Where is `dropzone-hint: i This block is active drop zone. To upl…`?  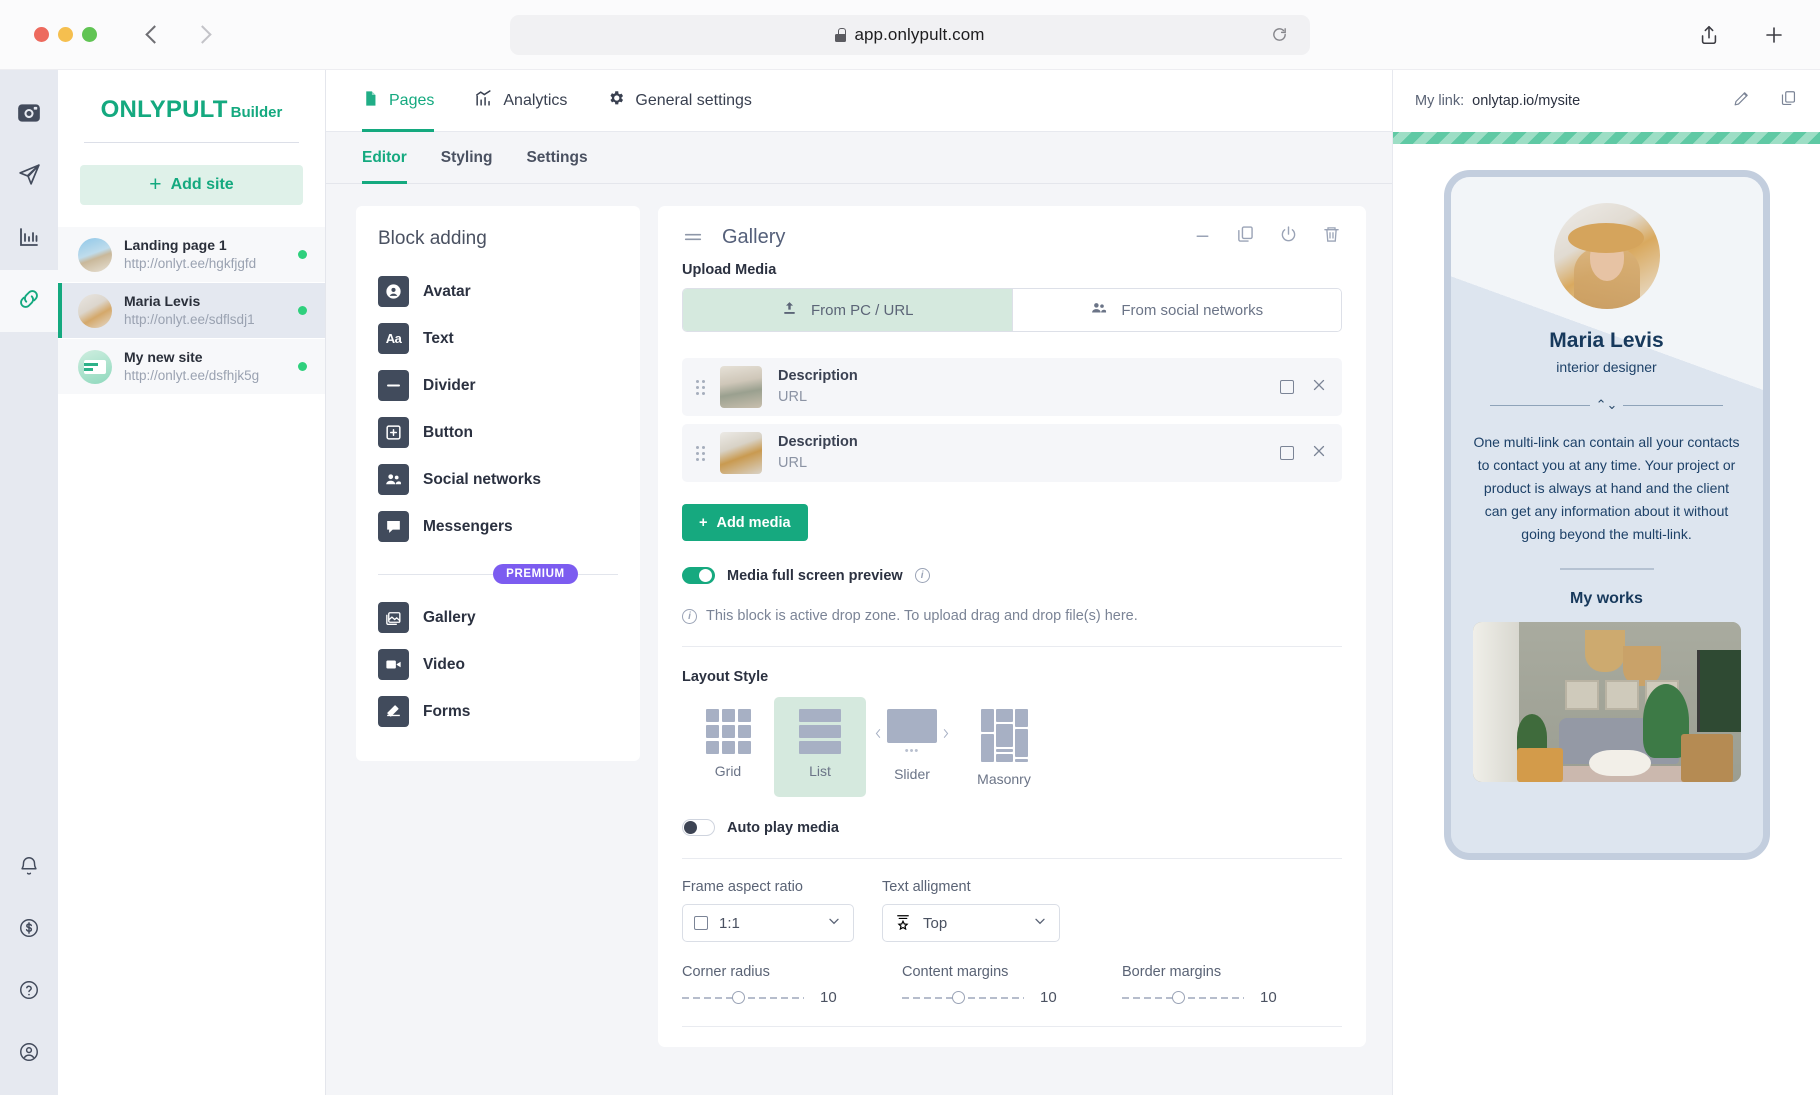 dropzone-hint: i This block is active drop zone. To upl… is located at coordinates (1012, 616).